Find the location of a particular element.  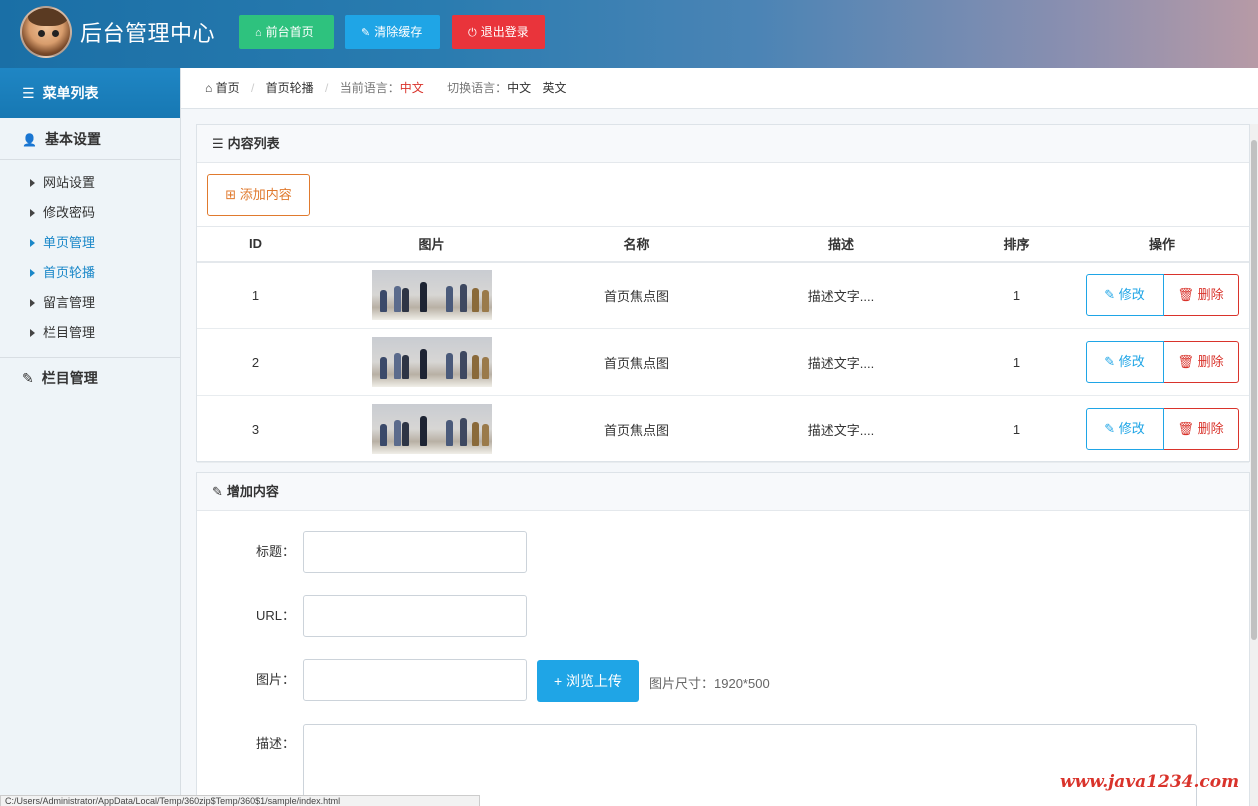

scrollbar-thumb is located at coordinates (1254, 390).